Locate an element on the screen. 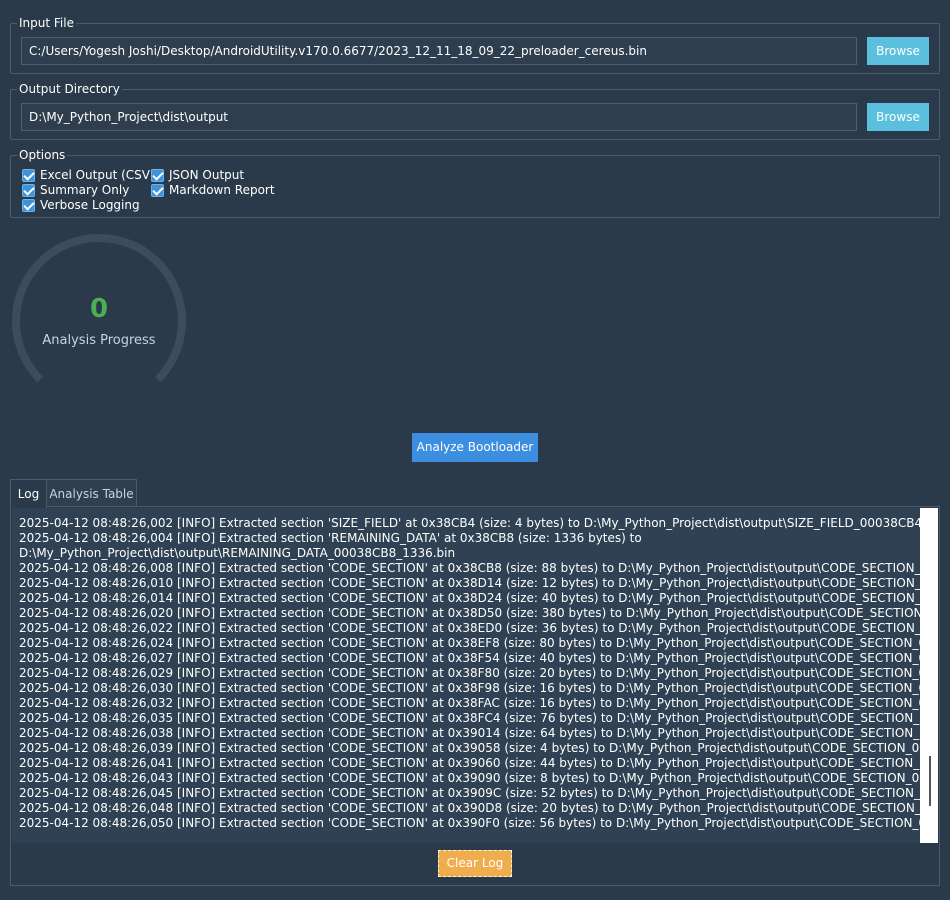 Image resolution: width=950 pixels, height=900 pixels. clear-log-button: Clear Log is located at coordinates (475, 863).